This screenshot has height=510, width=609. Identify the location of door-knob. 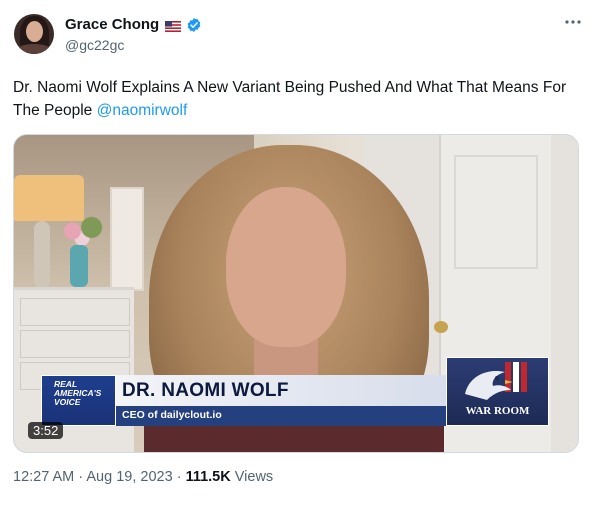
(441, 327).